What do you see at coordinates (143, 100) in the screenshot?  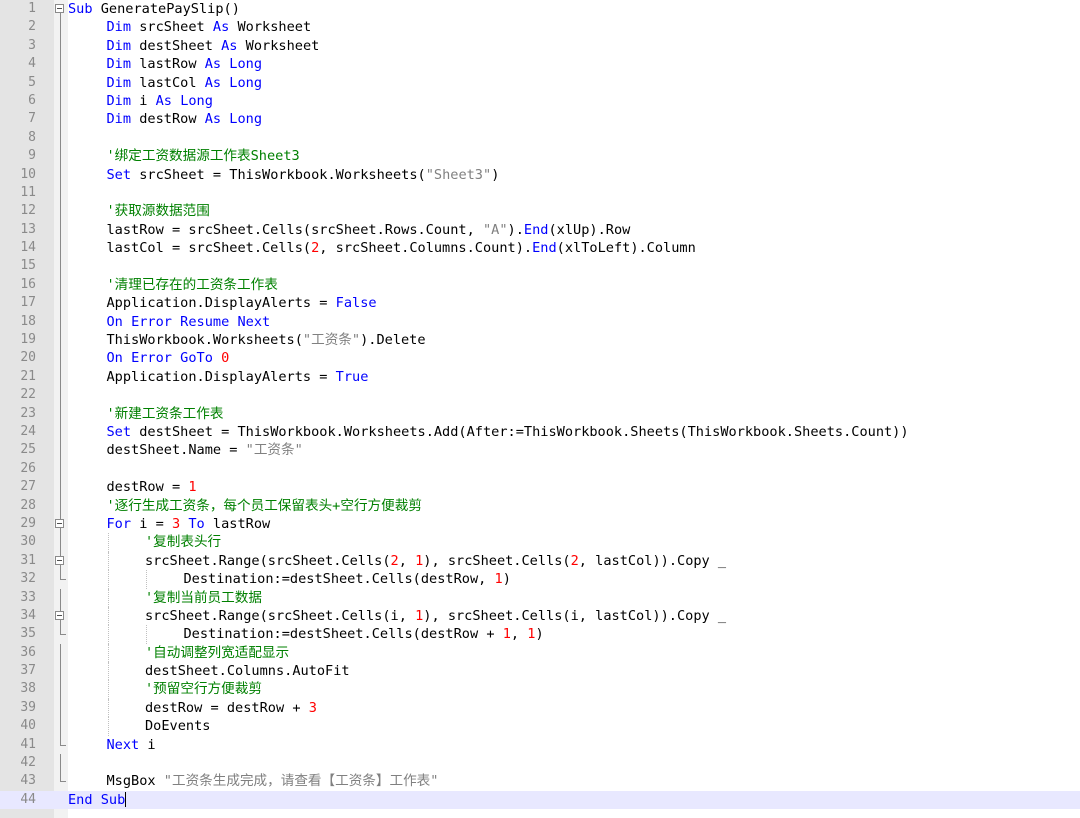 I see `code-token: i` at bounding box center [143, 100].